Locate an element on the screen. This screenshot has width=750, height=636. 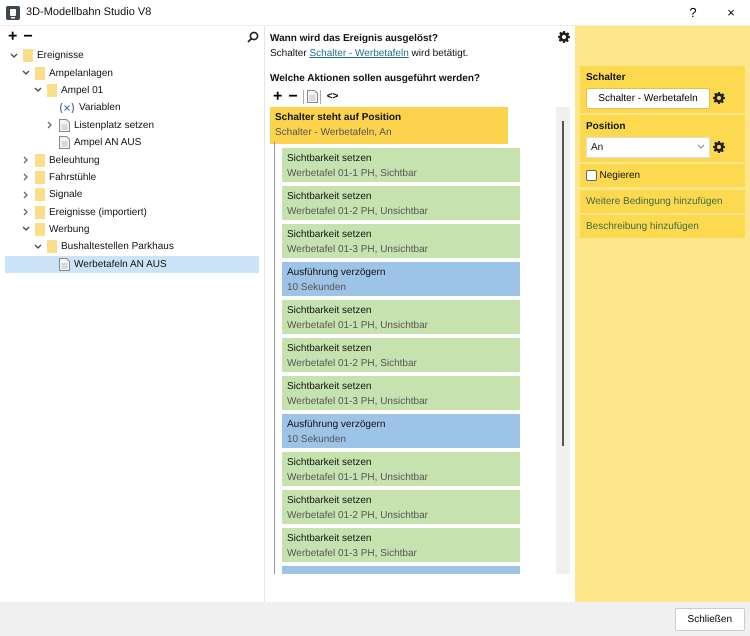
tree-item: Ampel 01 is located at coordinates (132, 91).